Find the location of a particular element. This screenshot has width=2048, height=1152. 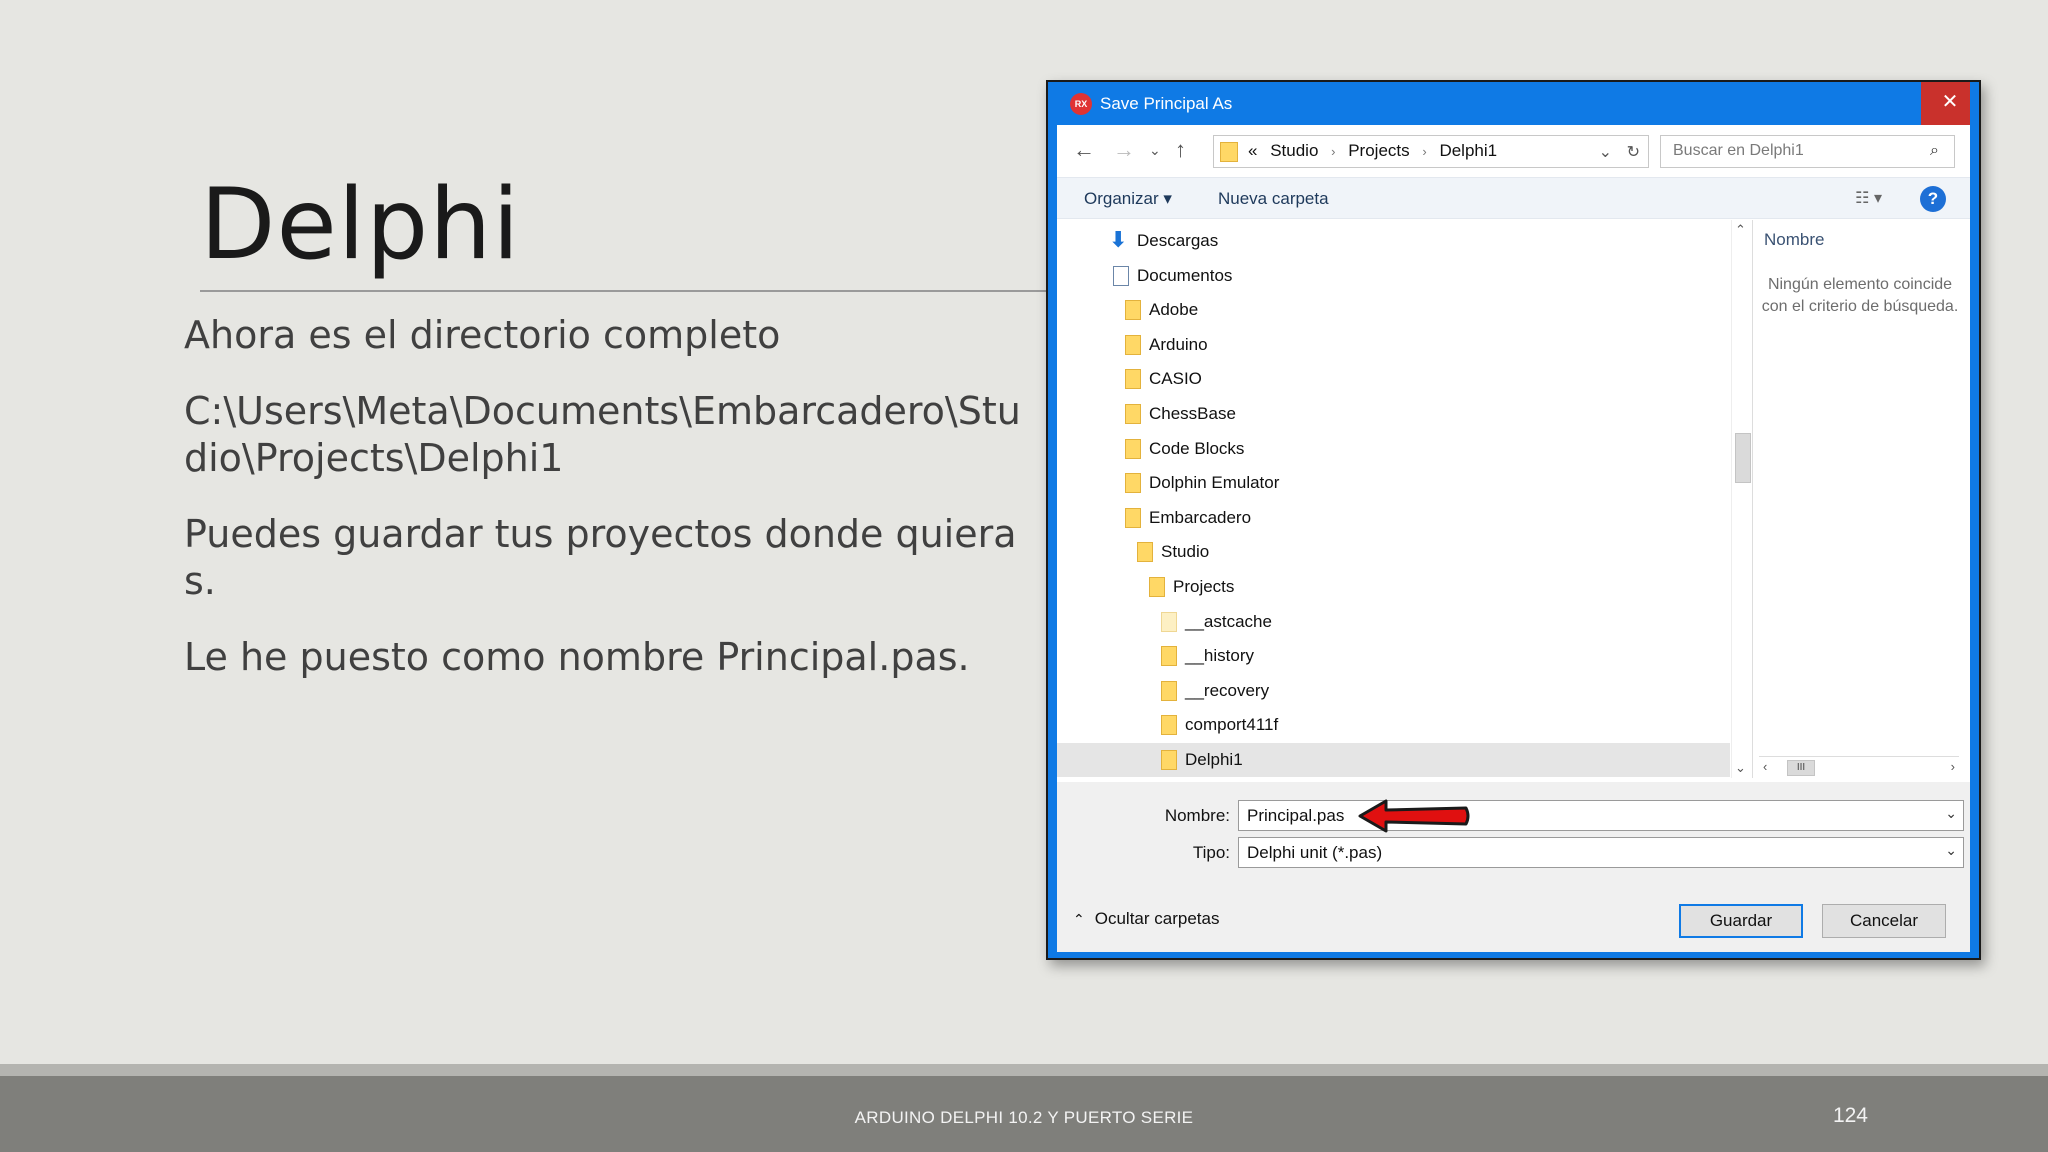

tree-item: Documentos is located at coordinates (1393, 276).